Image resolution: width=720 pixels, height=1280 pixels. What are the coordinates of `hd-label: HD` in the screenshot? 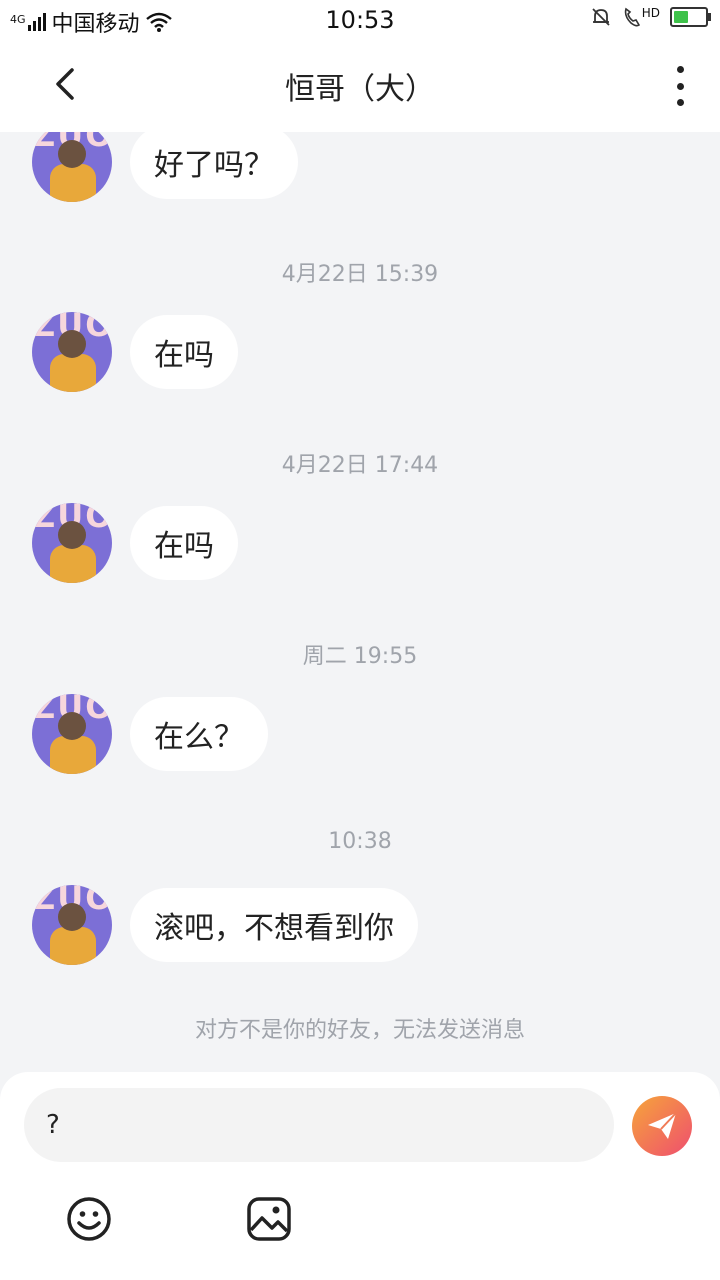 It's located at (650, 13).